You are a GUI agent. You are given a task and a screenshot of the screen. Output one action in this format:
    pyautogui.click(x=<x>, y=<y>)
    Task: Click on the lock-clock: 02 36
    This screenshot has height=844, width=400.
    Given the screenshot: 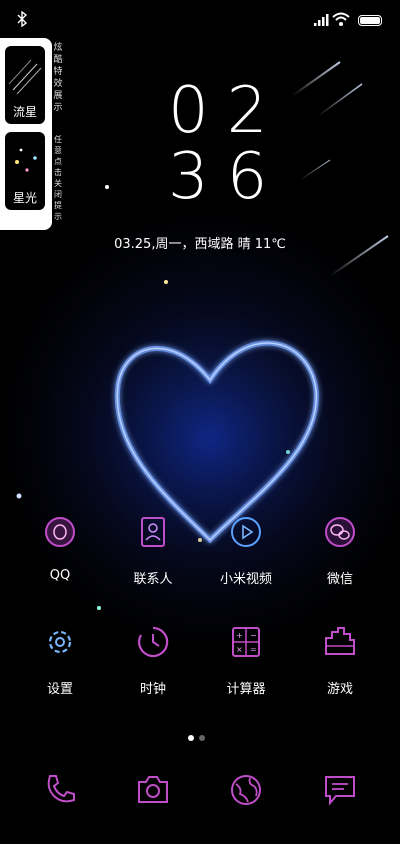 What is the action you would take?
    pyautogui.click(x=218, y=144)
    